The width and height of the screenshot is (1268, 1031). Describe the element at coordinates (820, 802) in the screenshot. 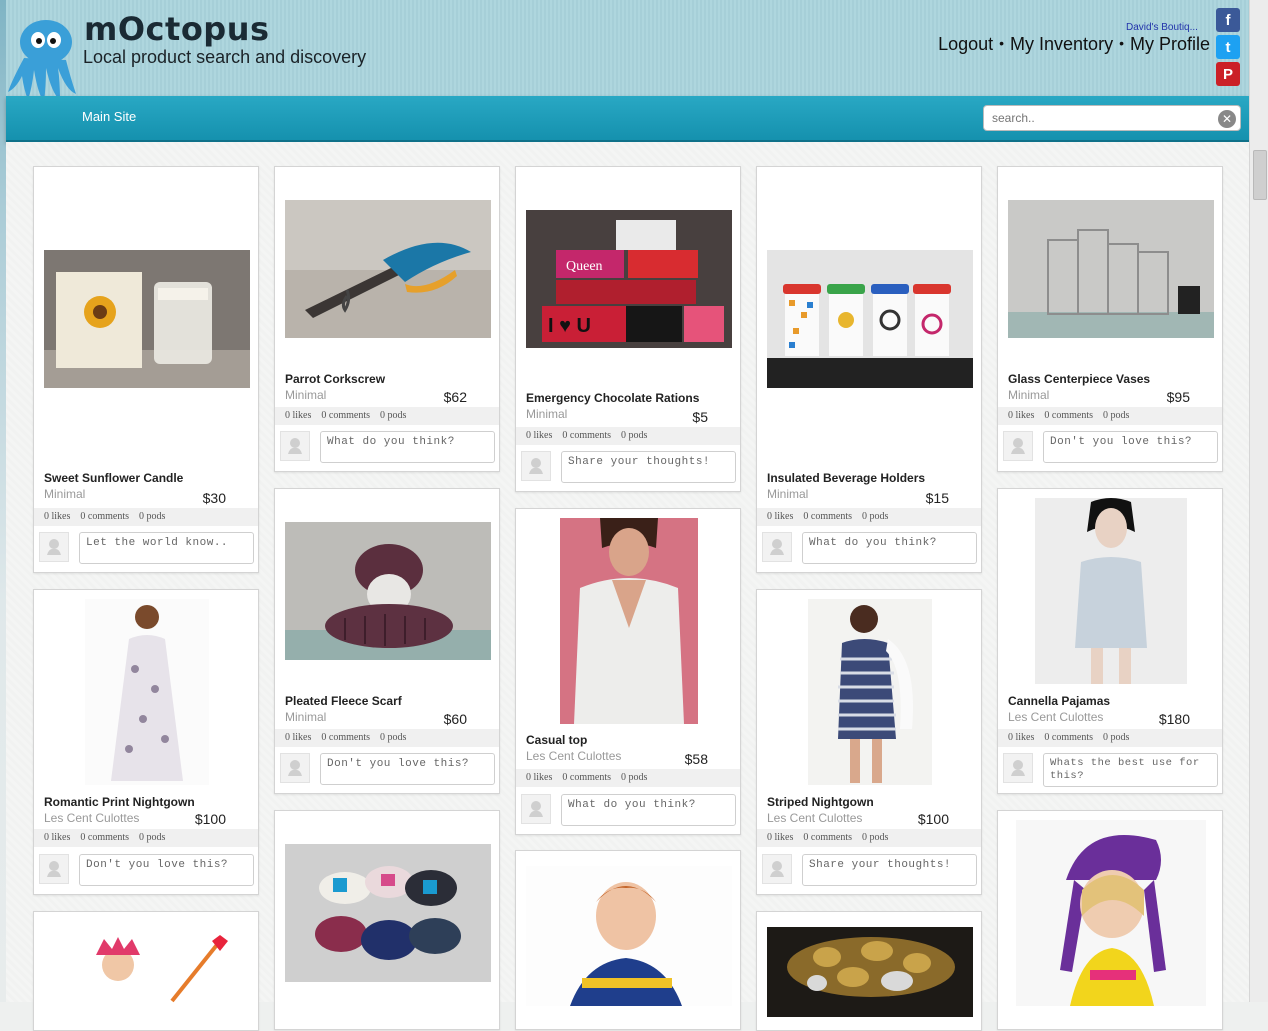

I see `product-title: Striped Nightgown` at that location.